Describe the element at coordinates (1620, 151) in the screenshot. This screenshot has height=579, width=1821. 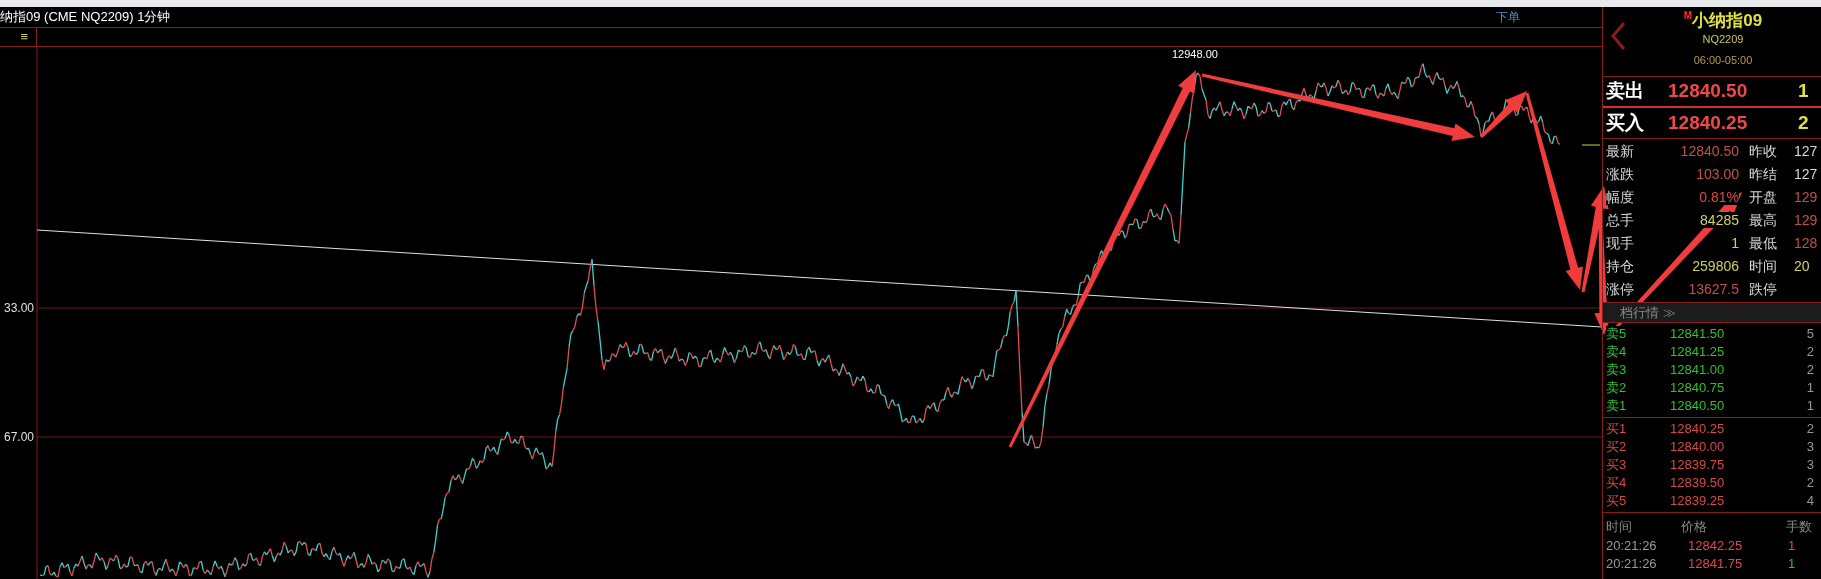
I see `stat-label: 最新` at that location.